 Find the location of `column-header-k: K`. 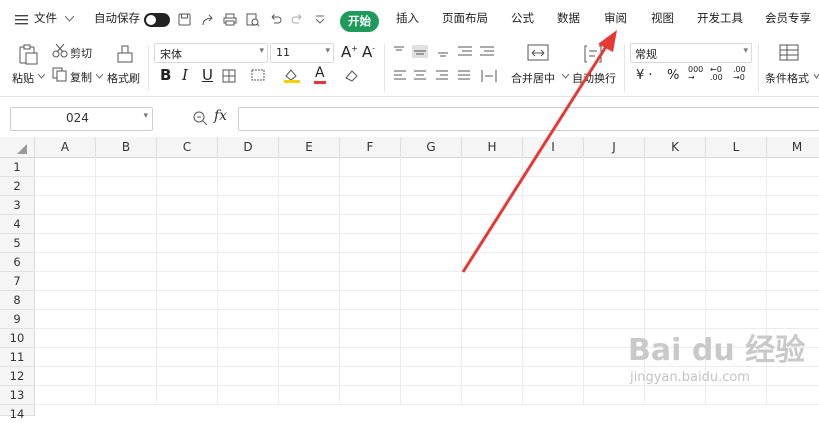

column-header-k: K is located at coordinates (675, 147).